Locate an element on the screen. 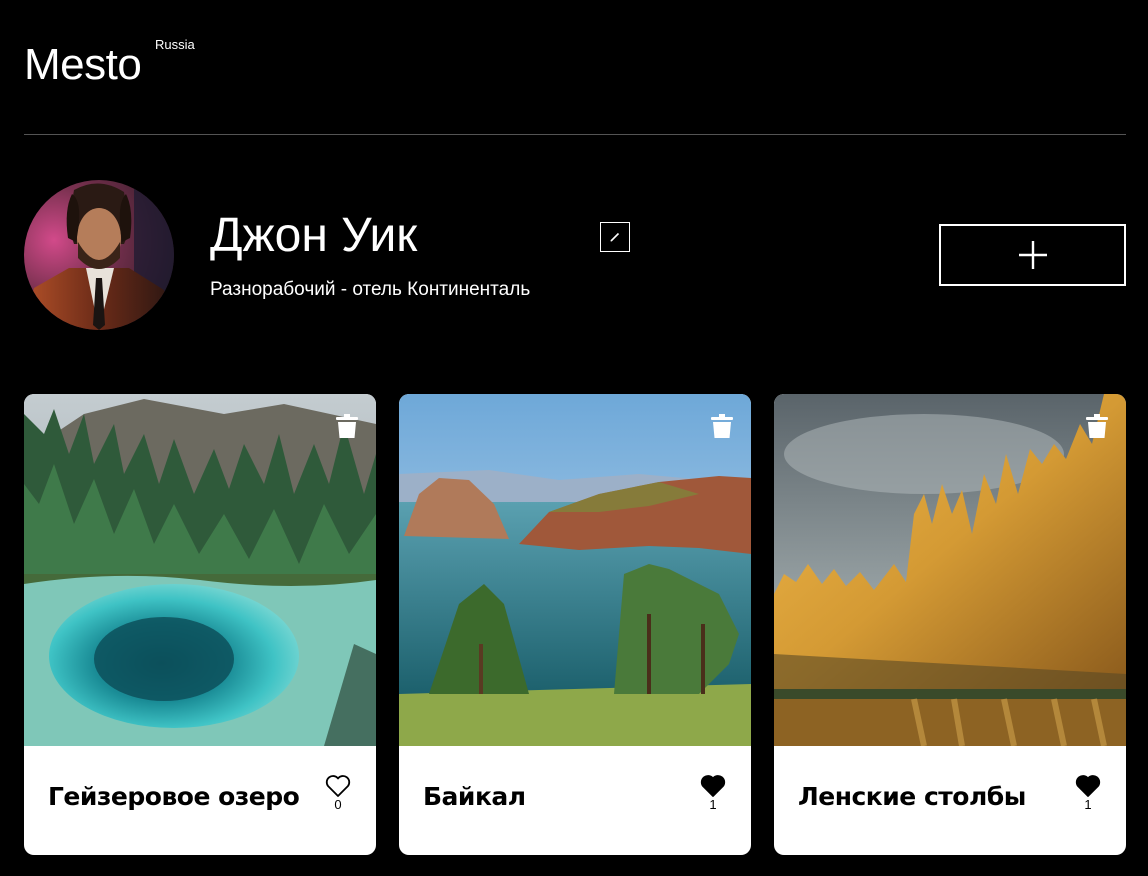 This screenshot has height=876, width=1148. add-card-button is located at coordinates (1032, 255).